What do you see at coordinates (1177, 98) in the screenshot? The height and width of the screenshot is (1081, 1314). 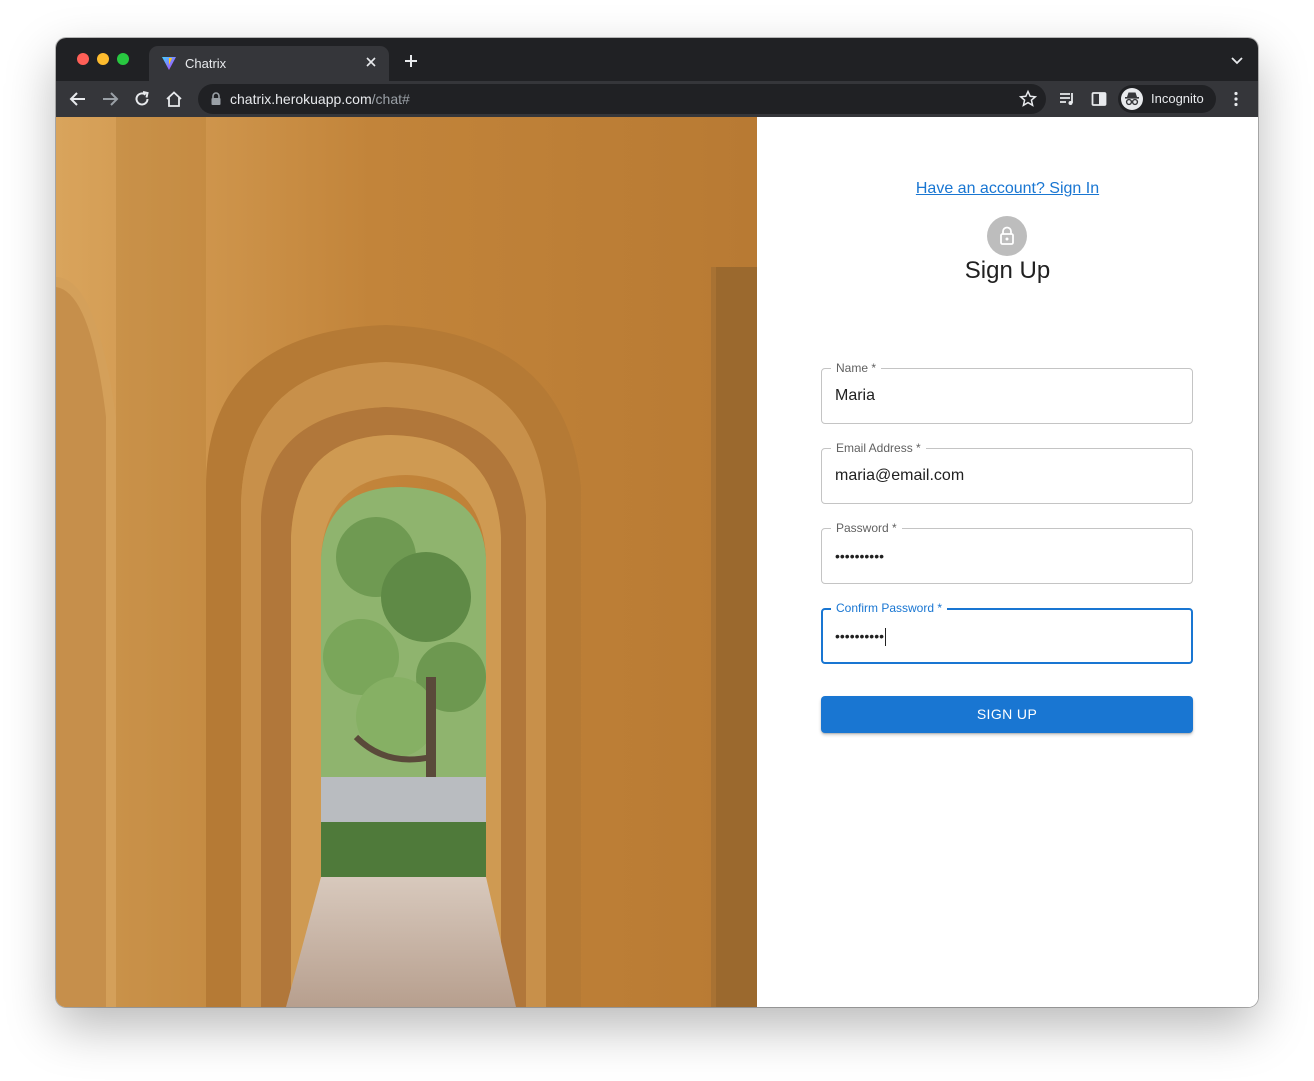 I see `incognito-label: Incognito` at bounding box center [1177, 98].